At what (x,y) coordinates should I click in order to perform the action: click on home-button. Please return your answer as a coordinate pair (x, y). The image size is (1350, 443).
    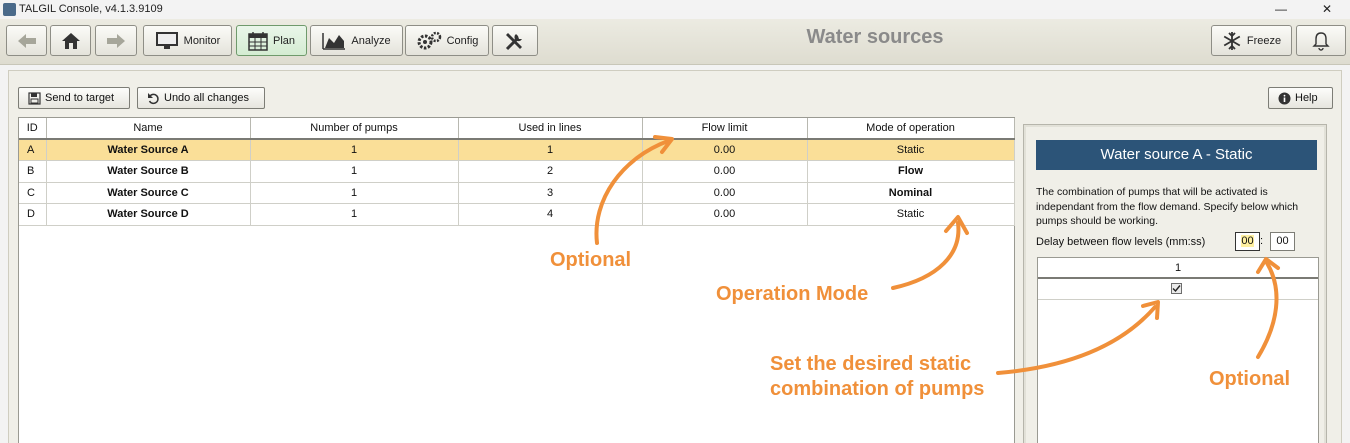
    Looking at the image, I should click on (70, 40).